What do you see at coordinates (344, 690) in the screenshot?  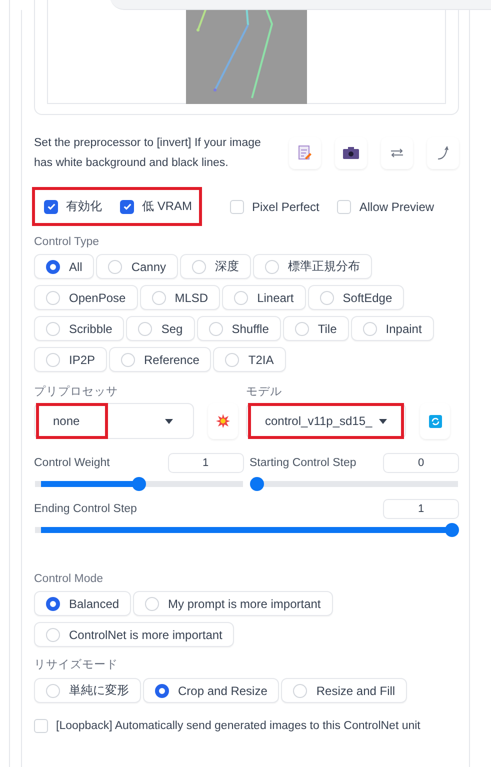 I see `radio-option: Resize and Fill` at bounding box center [344, 690].